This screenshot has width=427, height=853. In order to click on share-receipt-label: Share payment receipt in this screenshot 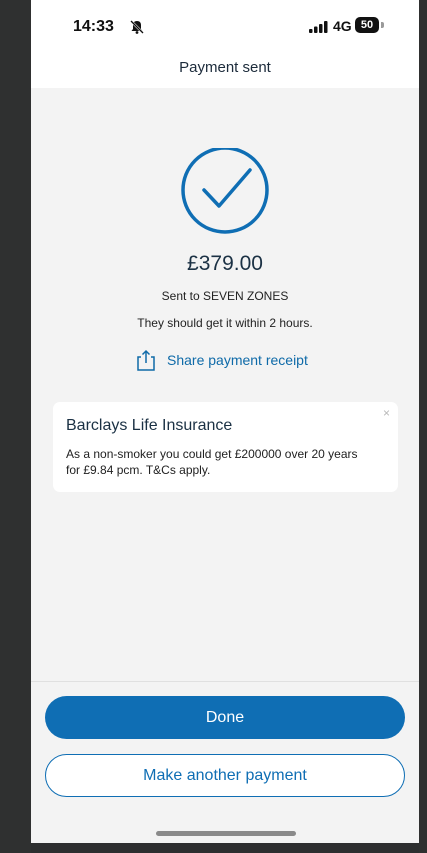, I will do `click(237, 360)`.